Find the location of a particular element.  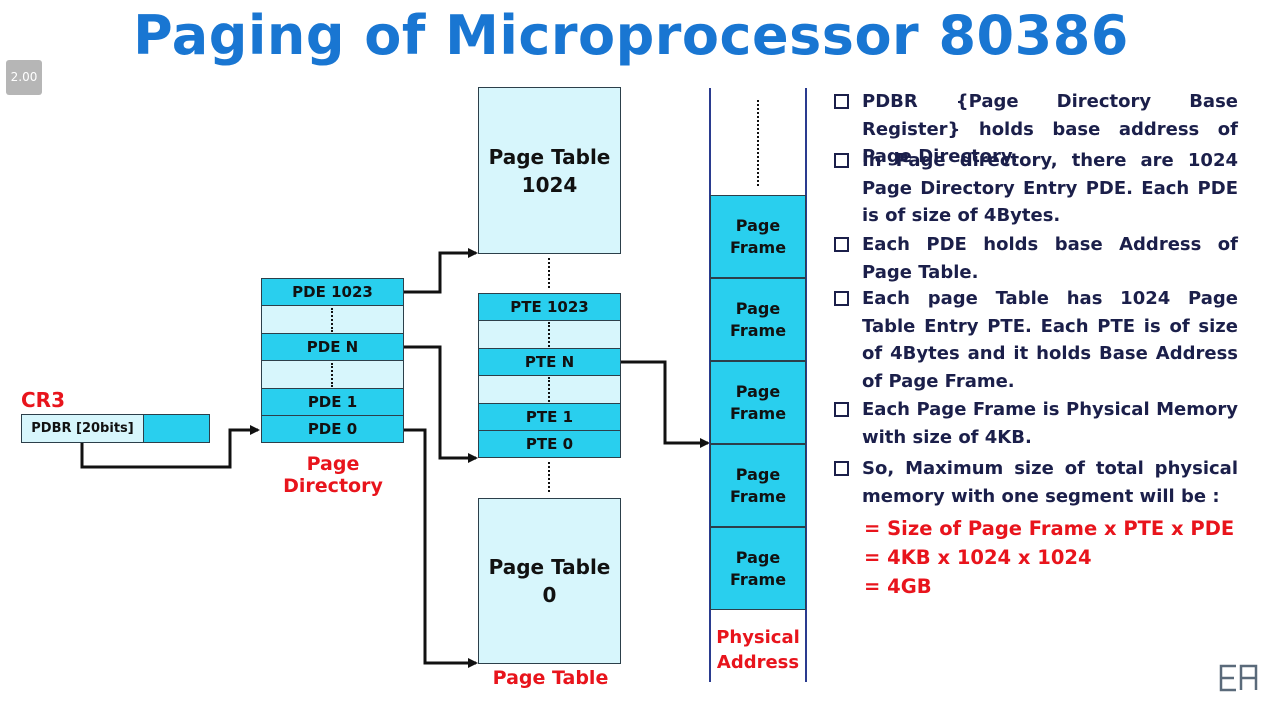

page-frame-4: Page Frame is located at coordinates (758, 485).